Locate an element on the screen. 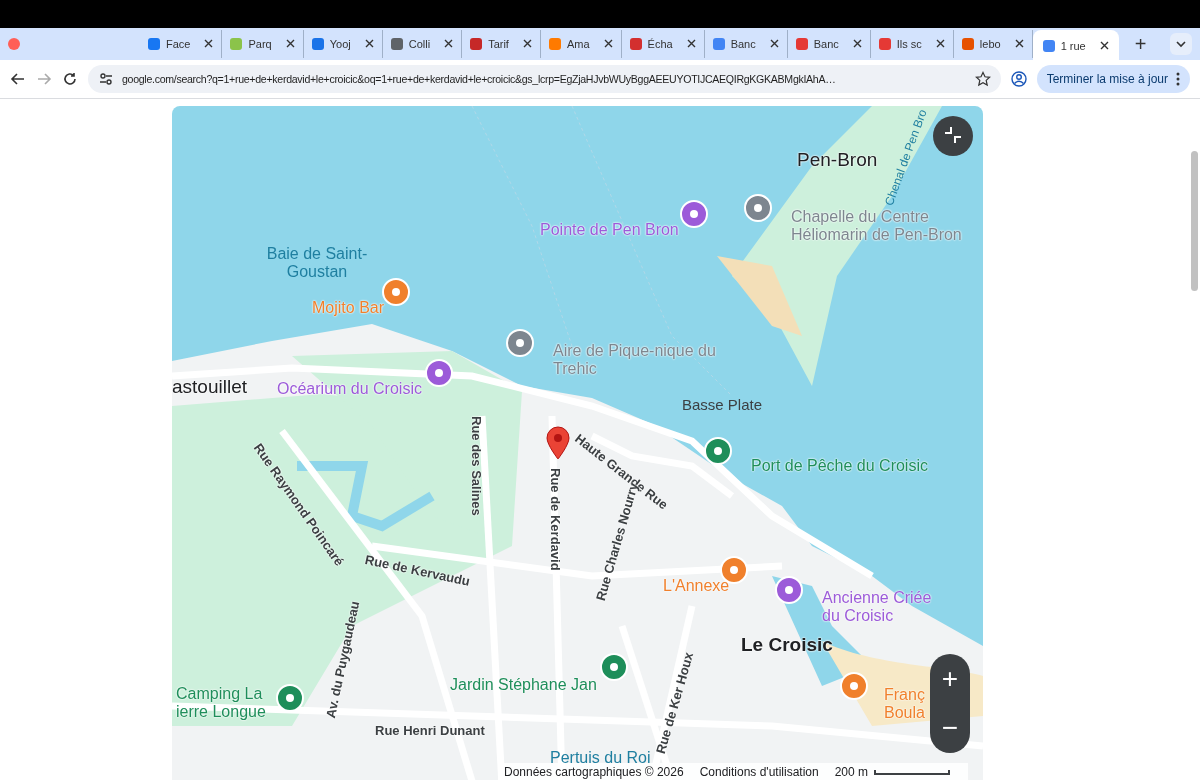 Image resolution: width=1200 pixels, height=780 pixels. browser-tab: 1 rue is located at coordinates (1075, 46).